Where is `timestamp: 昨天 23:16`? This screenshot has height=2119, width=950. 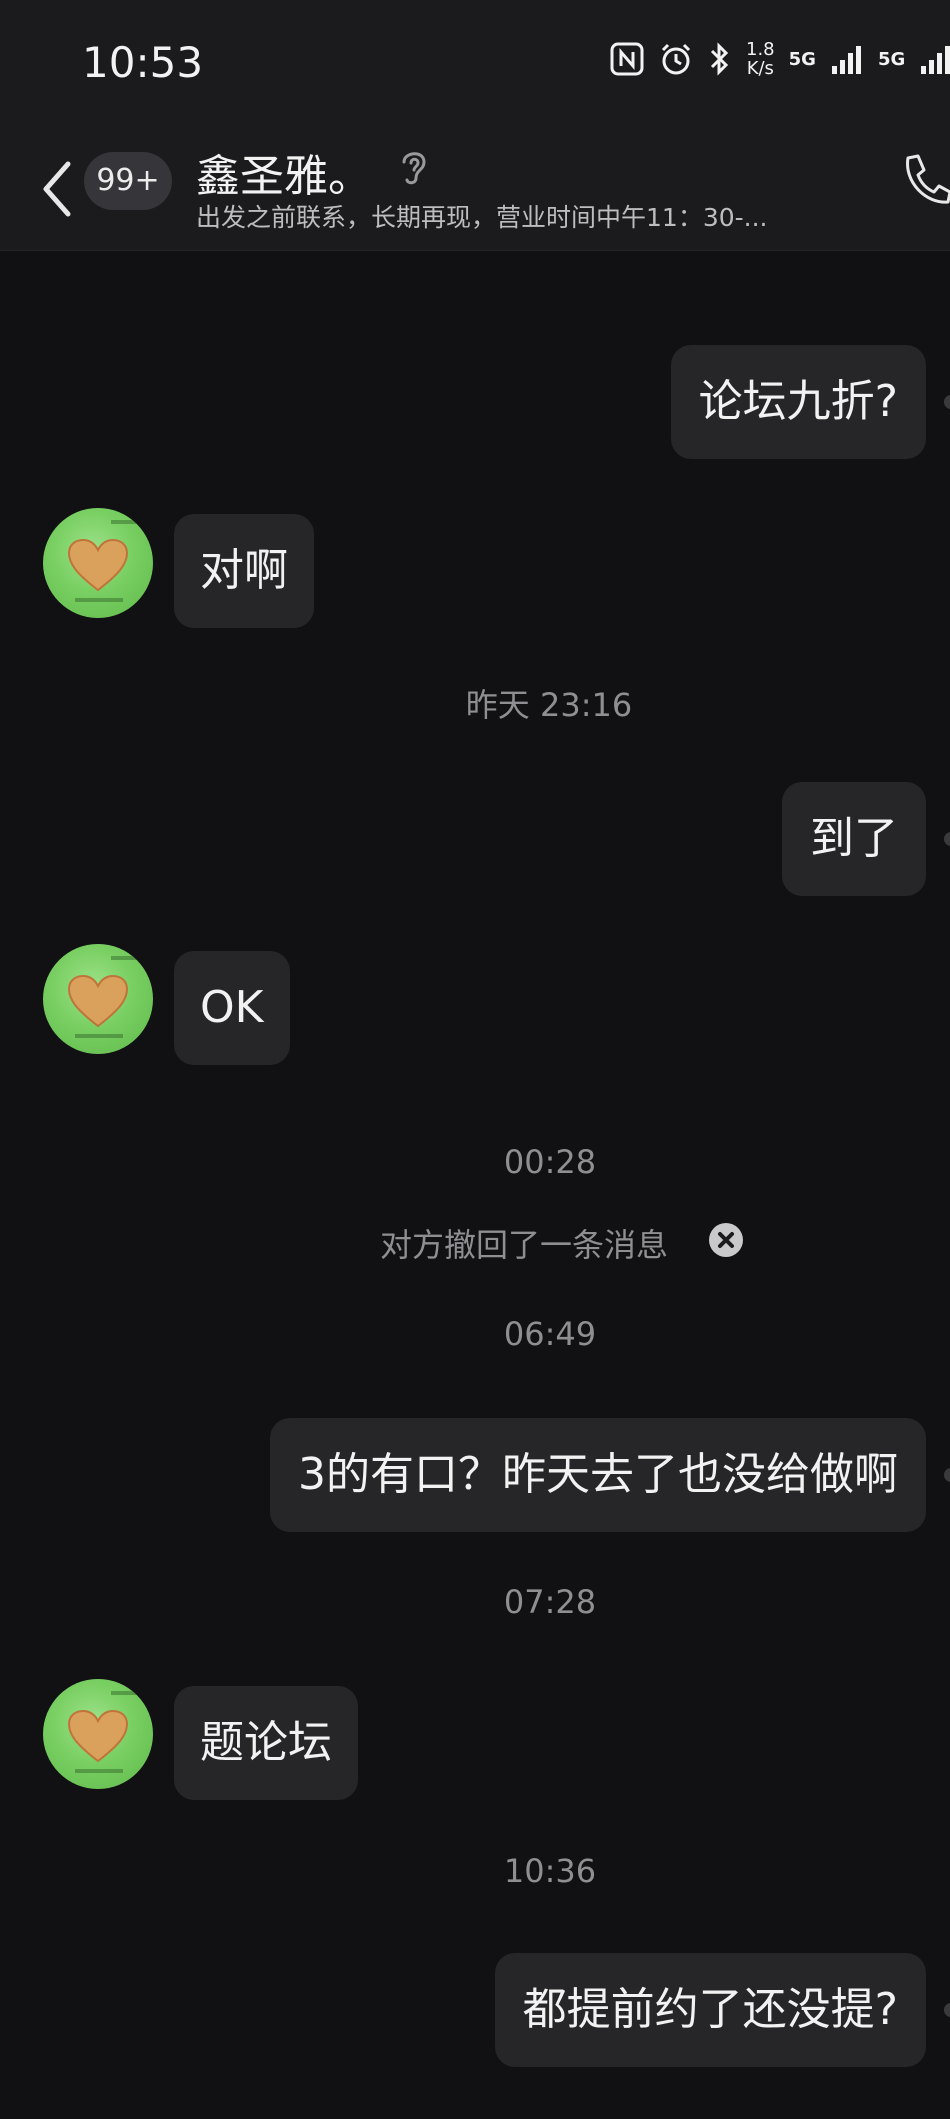 timestamp: 昨天 23:16 is located at coordinates (549, 705).